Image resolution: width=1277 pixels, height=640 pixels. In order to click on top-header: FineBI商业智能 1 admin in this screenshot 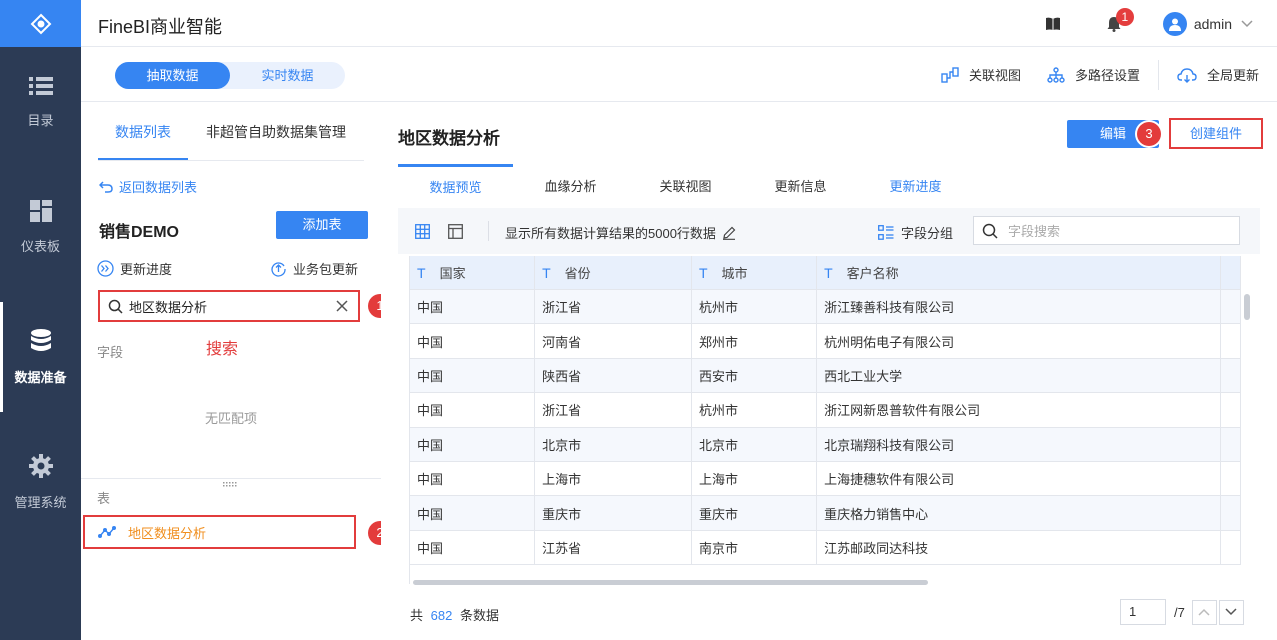, I will do `click(679, 23)`.